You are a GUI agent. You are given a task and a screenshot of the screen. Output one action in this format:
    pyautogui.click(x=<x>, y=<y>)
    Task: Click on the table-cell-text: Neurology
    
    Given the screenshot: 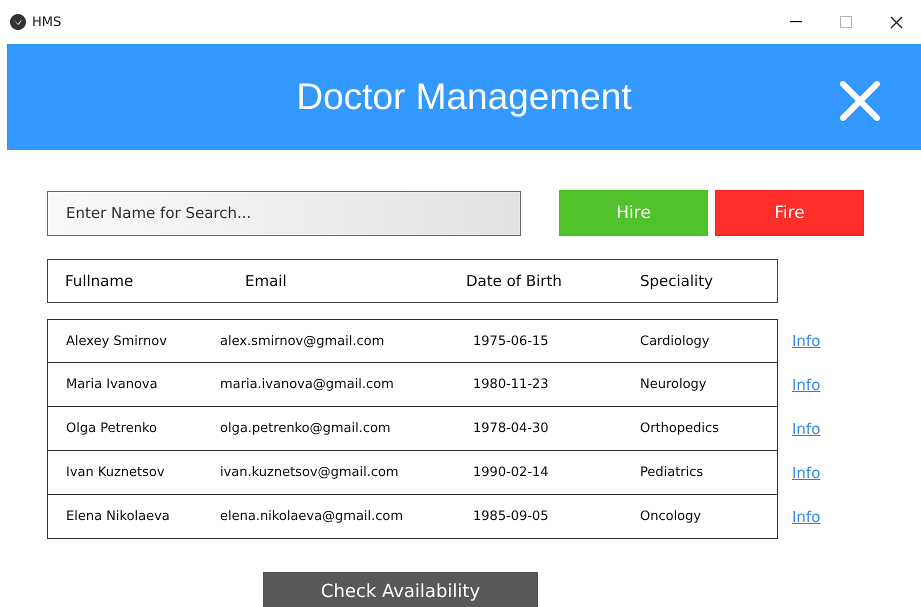 What is the action you would take?
    pyautogui.click(x=674, y=384)
    